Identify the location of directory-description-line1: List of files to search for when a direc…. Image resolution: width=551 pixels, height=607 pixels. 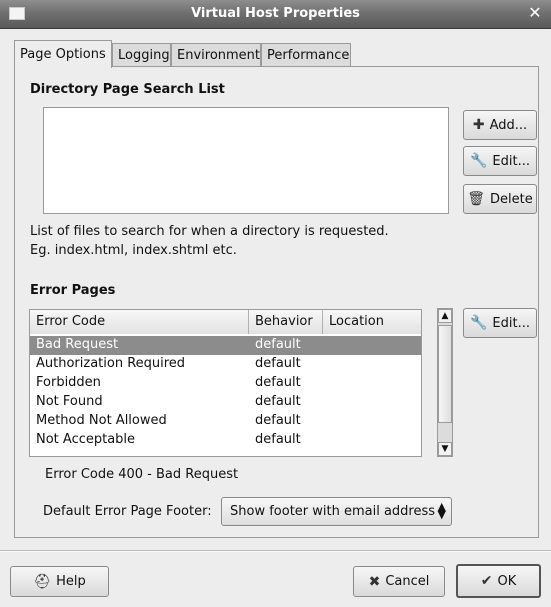
(209, 231).